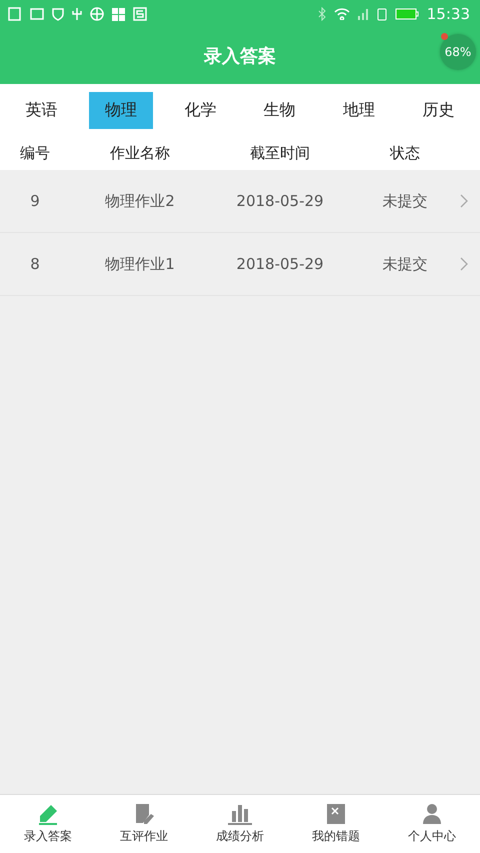  What do you see at coordinates (144, 814) in the screenshot?
I see `note-icon` at bounding box center [144, 814].